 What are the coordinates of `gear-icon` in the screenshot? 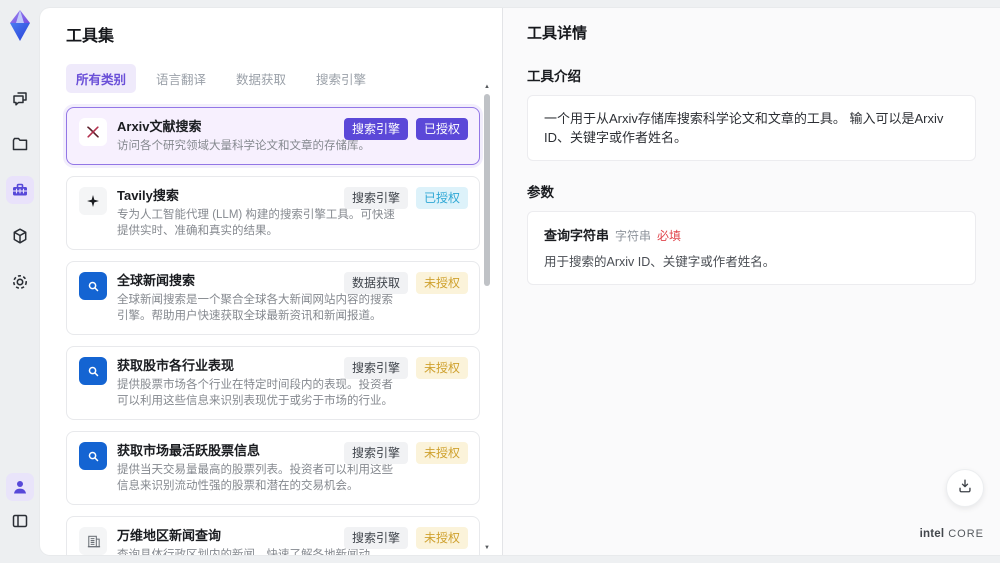 It's located at (20, 282).